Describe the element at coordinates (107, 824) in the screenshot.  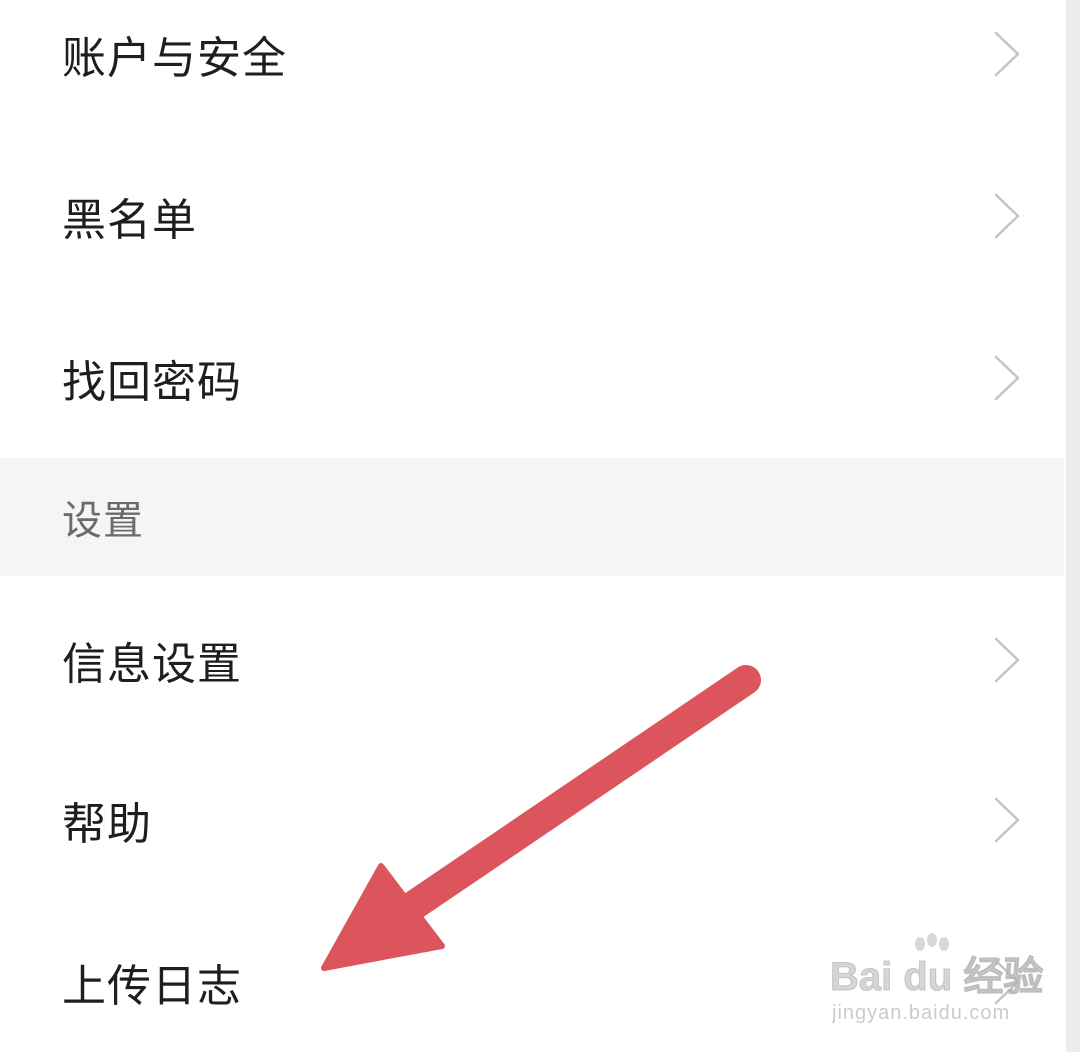
I see `menu-item-label: 帮助` at that location.